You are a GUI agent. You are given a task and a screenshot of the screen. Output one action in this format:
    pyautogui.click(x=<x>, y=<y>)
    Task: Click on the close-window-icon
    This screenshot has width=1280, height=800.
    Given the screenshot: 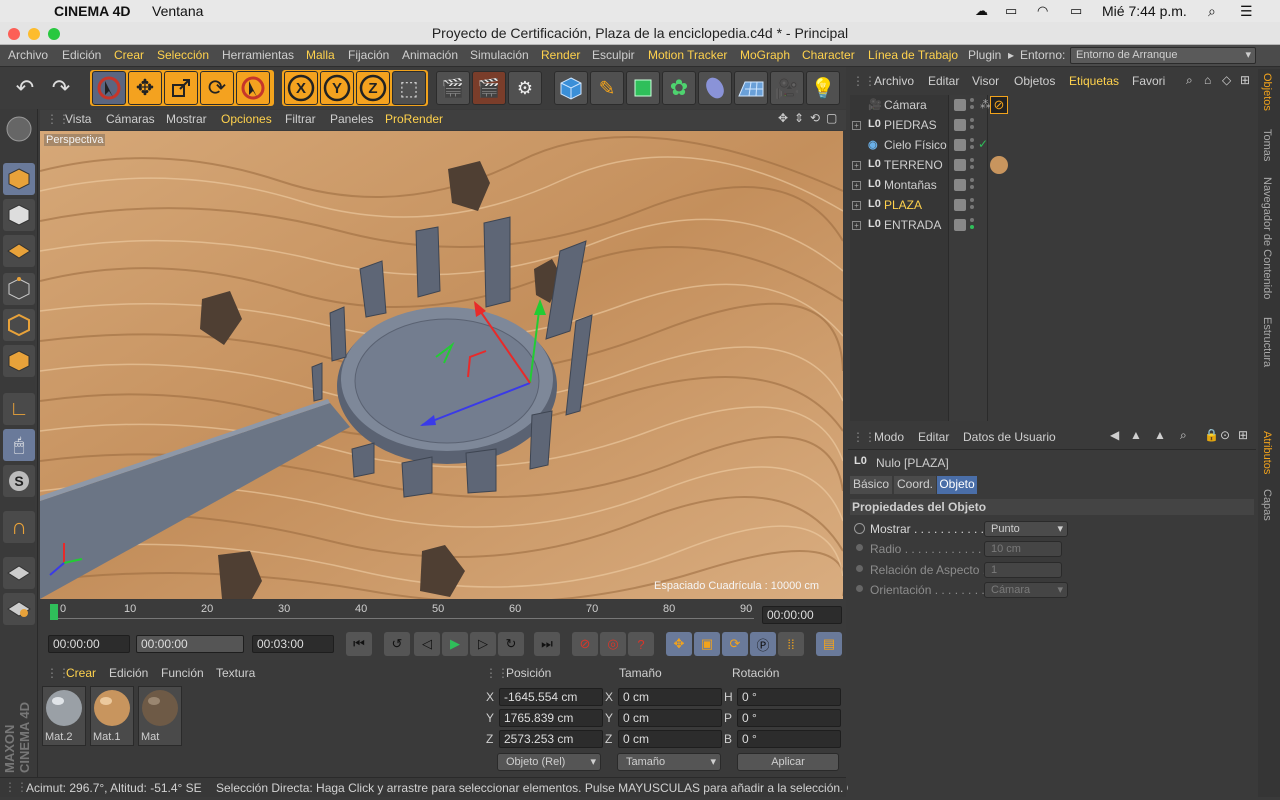 What is the action you would take?
    pyautogui.click(x=14, y=34)
    